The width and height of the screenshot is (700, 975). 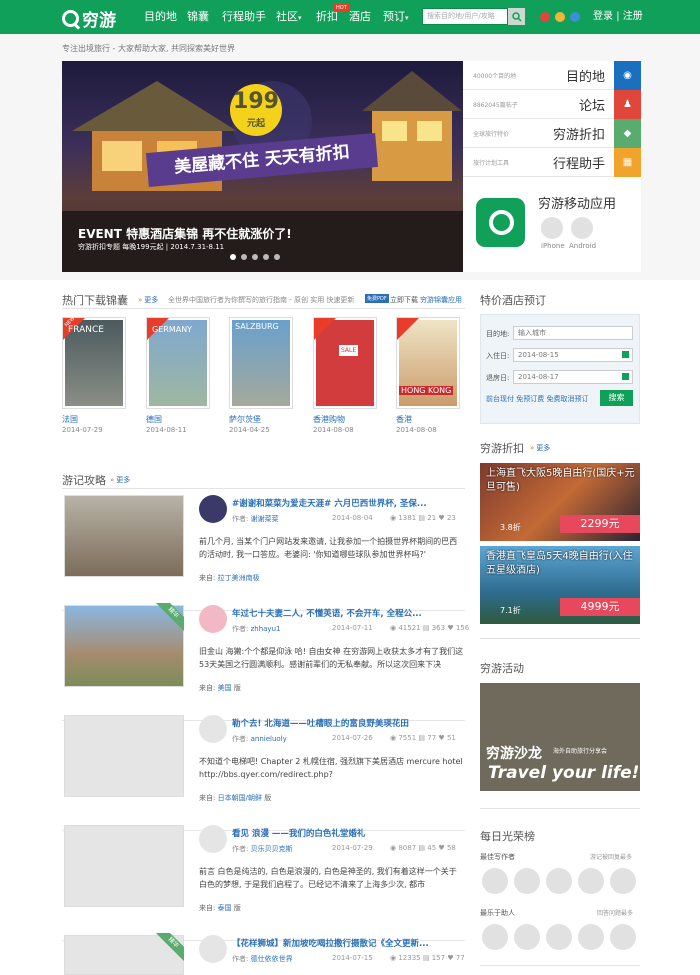 I want to click on search-button, so click(x=516, y=16).